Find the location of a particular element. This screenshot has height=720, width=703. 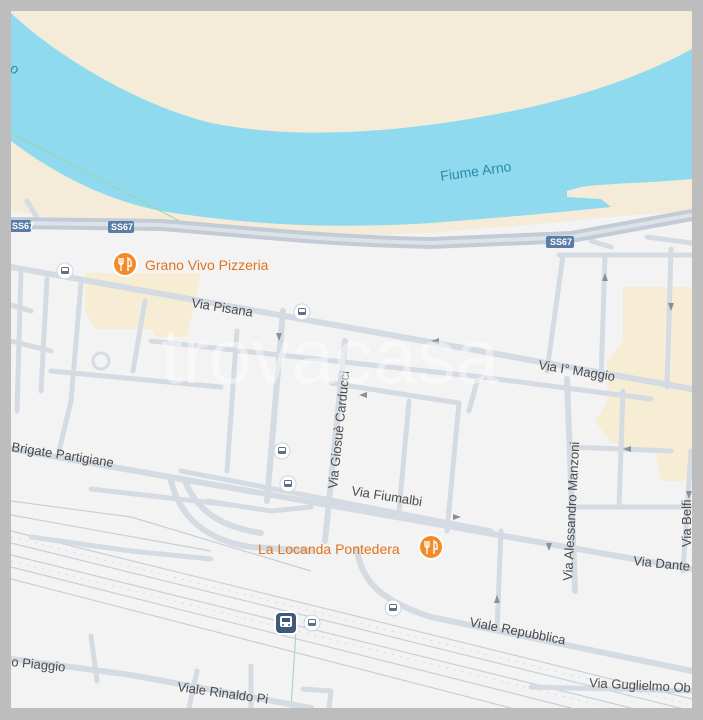

poi-label: La Locanda Pontedera is located at coordinates (329, 549).